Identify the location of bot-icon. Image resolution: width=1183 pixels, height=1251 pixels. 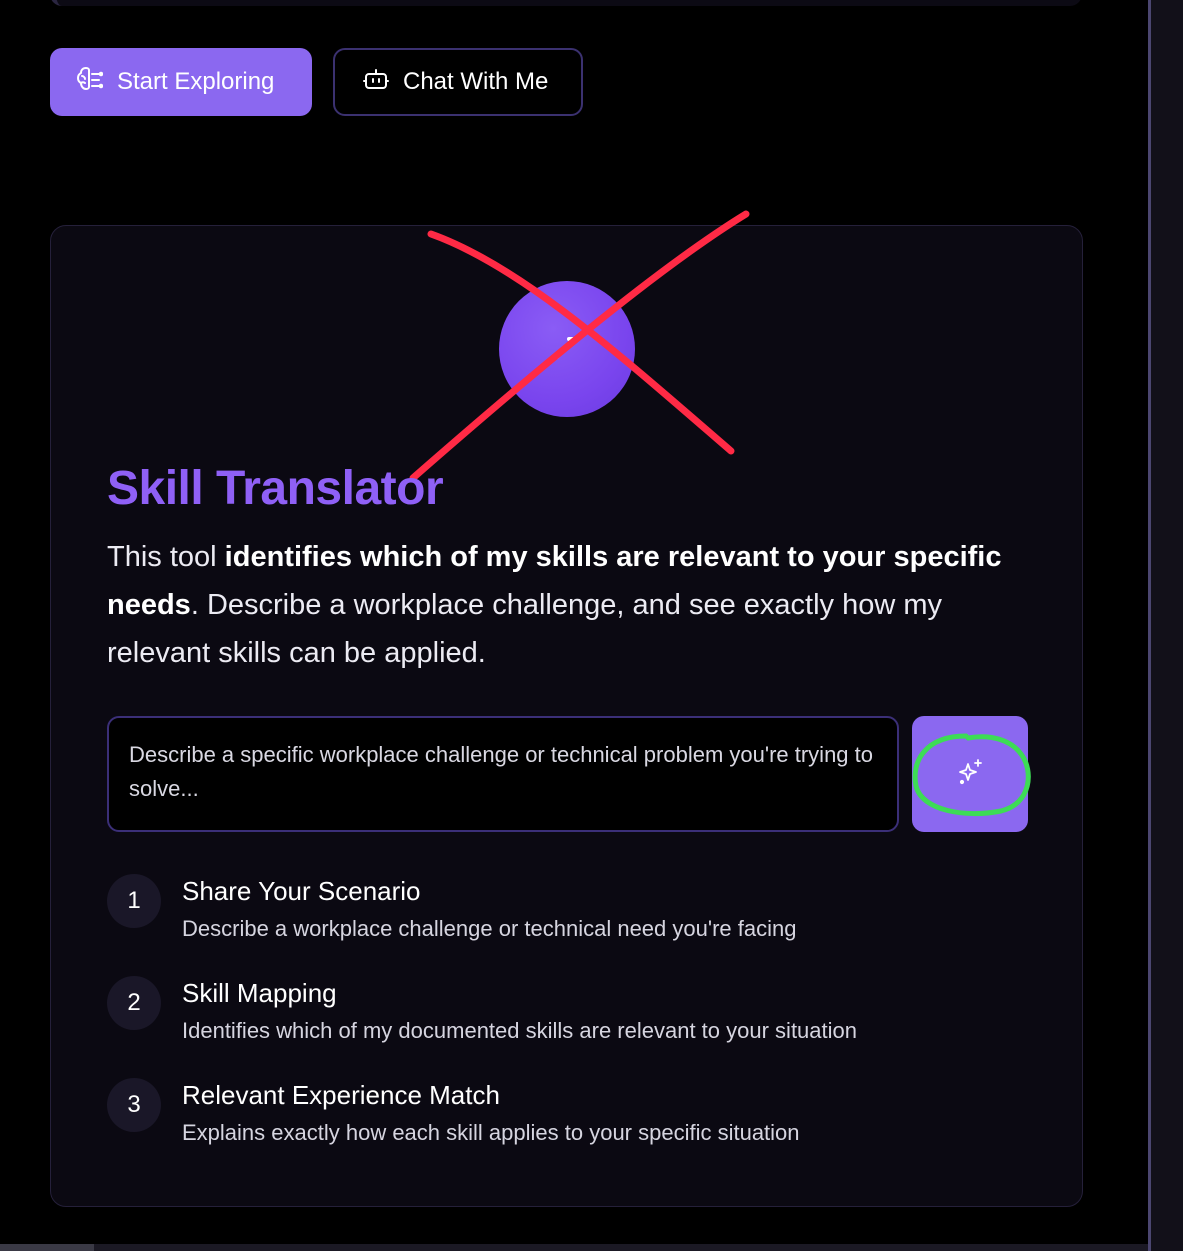
(376, 82).